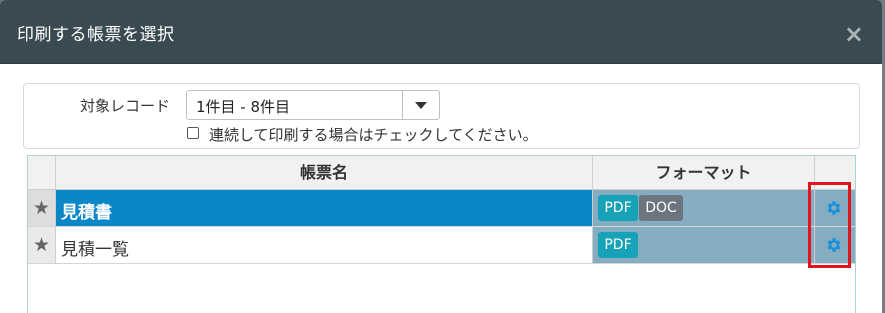 This screenshot has width=885, height=313. Describe the element at coordinates (835, 172) in the screenshot. I see `header-settings-column` at that location.